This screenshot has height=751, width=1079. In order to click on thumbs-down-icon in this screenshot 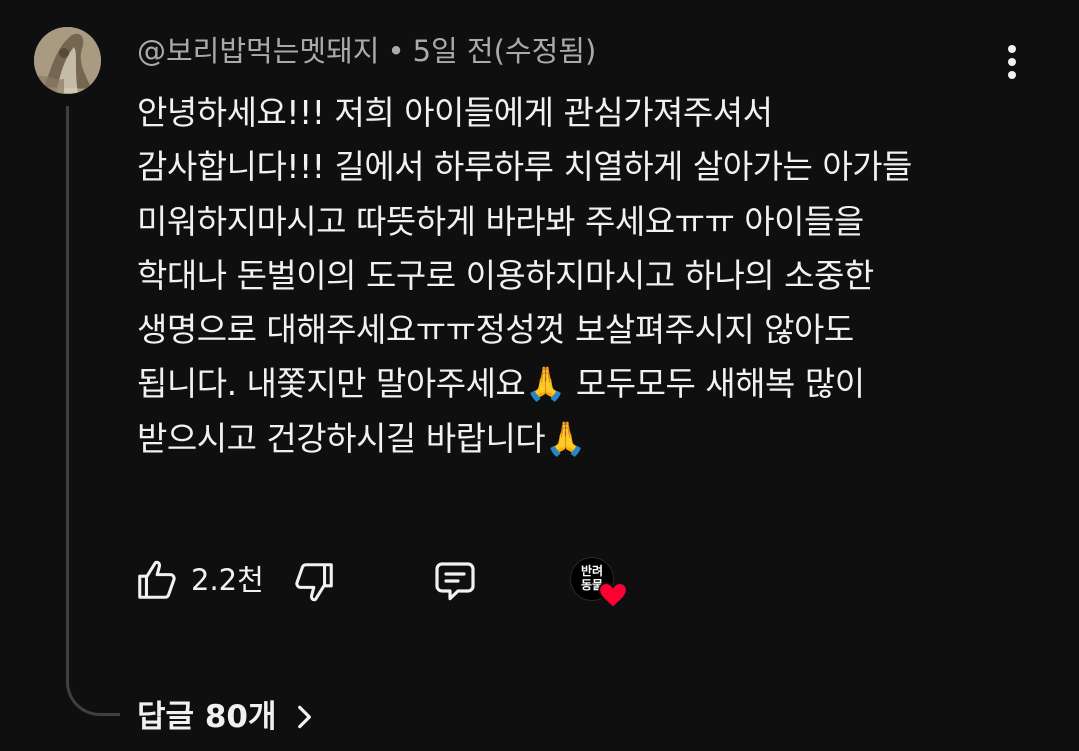, I will do `click(314, 582)`.